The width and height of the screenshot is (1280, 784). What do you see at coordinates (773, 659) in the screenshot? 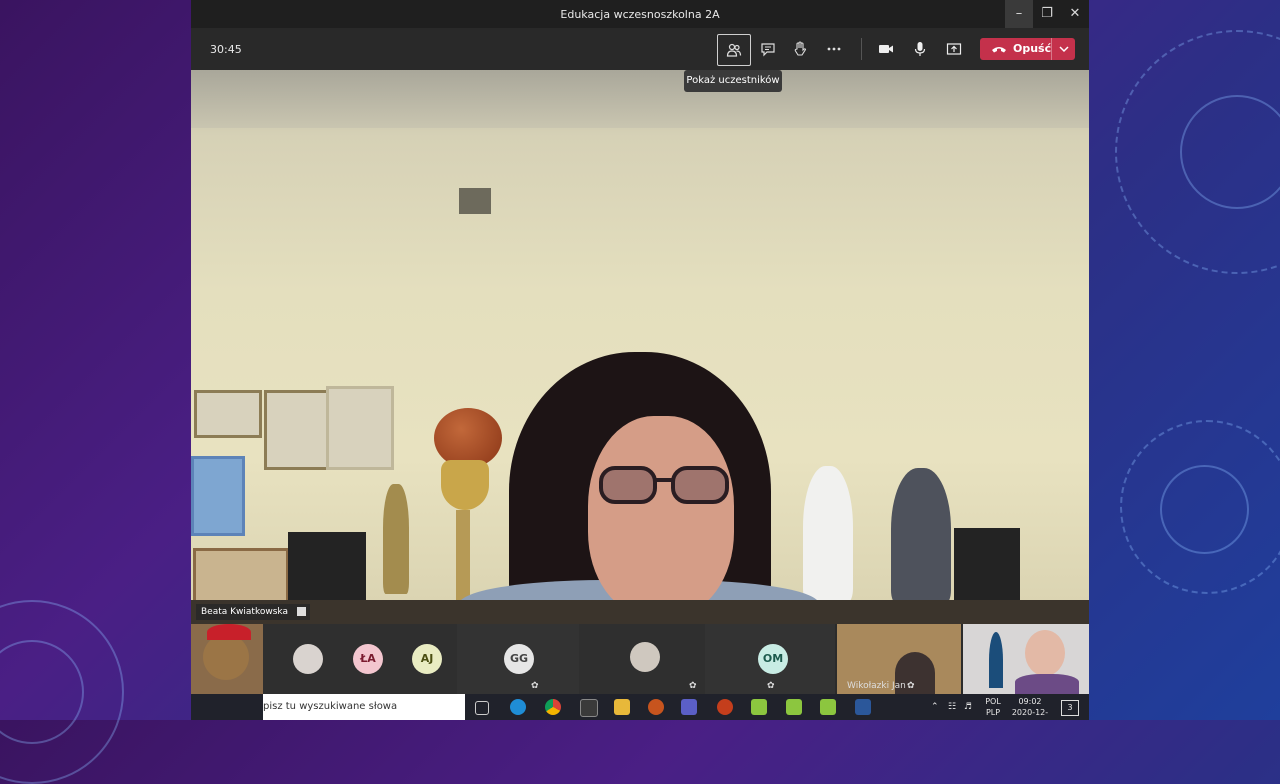
I see `participant-avatar: OM` at bounding box center [773, 659].